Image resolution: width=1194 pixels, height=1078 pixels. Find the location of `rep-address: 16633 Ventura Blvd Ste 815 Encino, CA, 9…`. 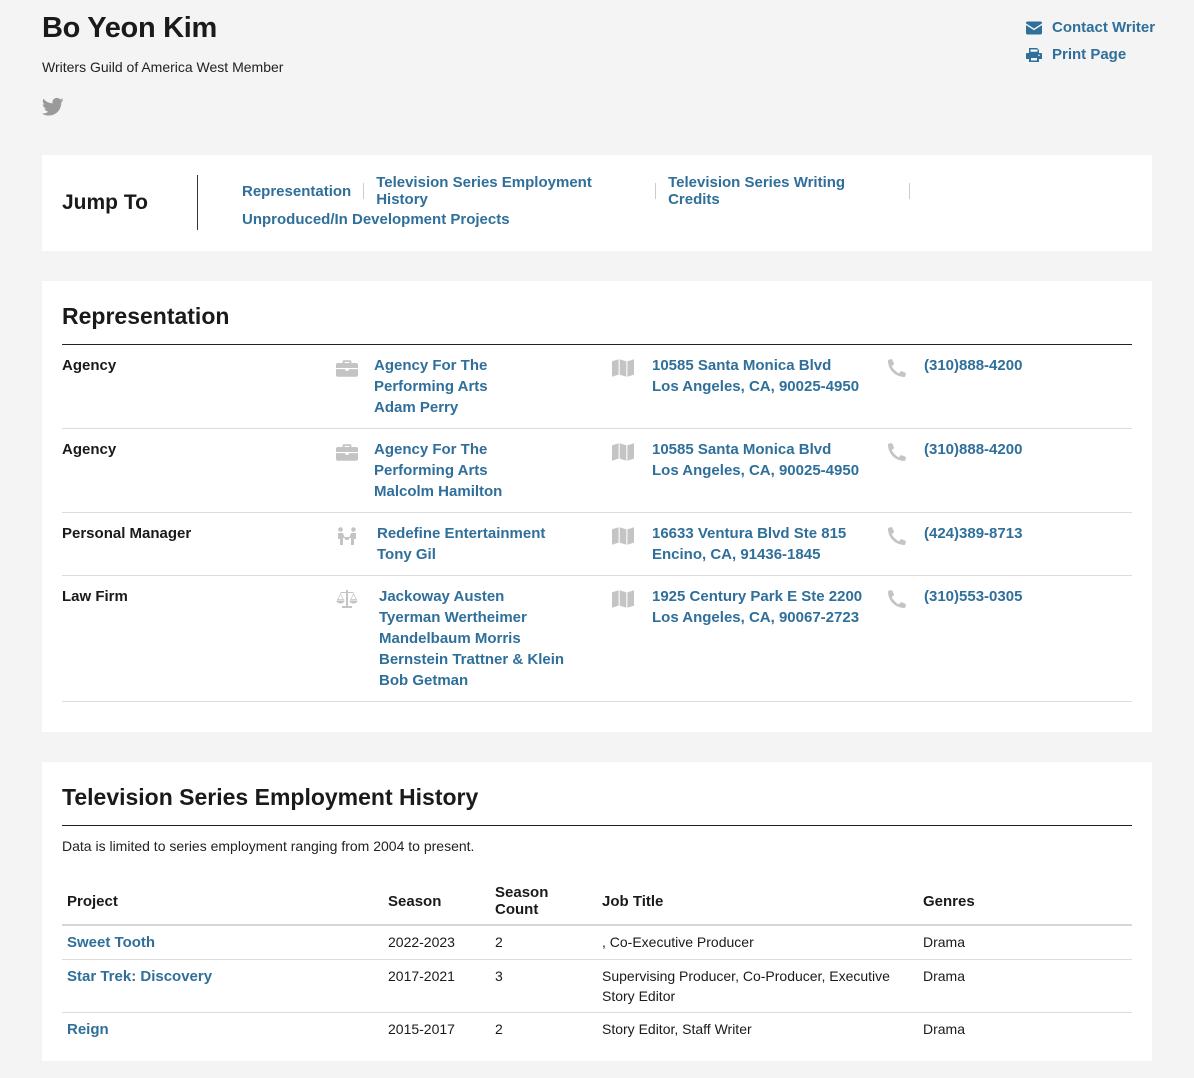

rep-address: 16633 Ventura Blvd Ste 815 Encino, CA, 9… is located at coordinates (749, 544).